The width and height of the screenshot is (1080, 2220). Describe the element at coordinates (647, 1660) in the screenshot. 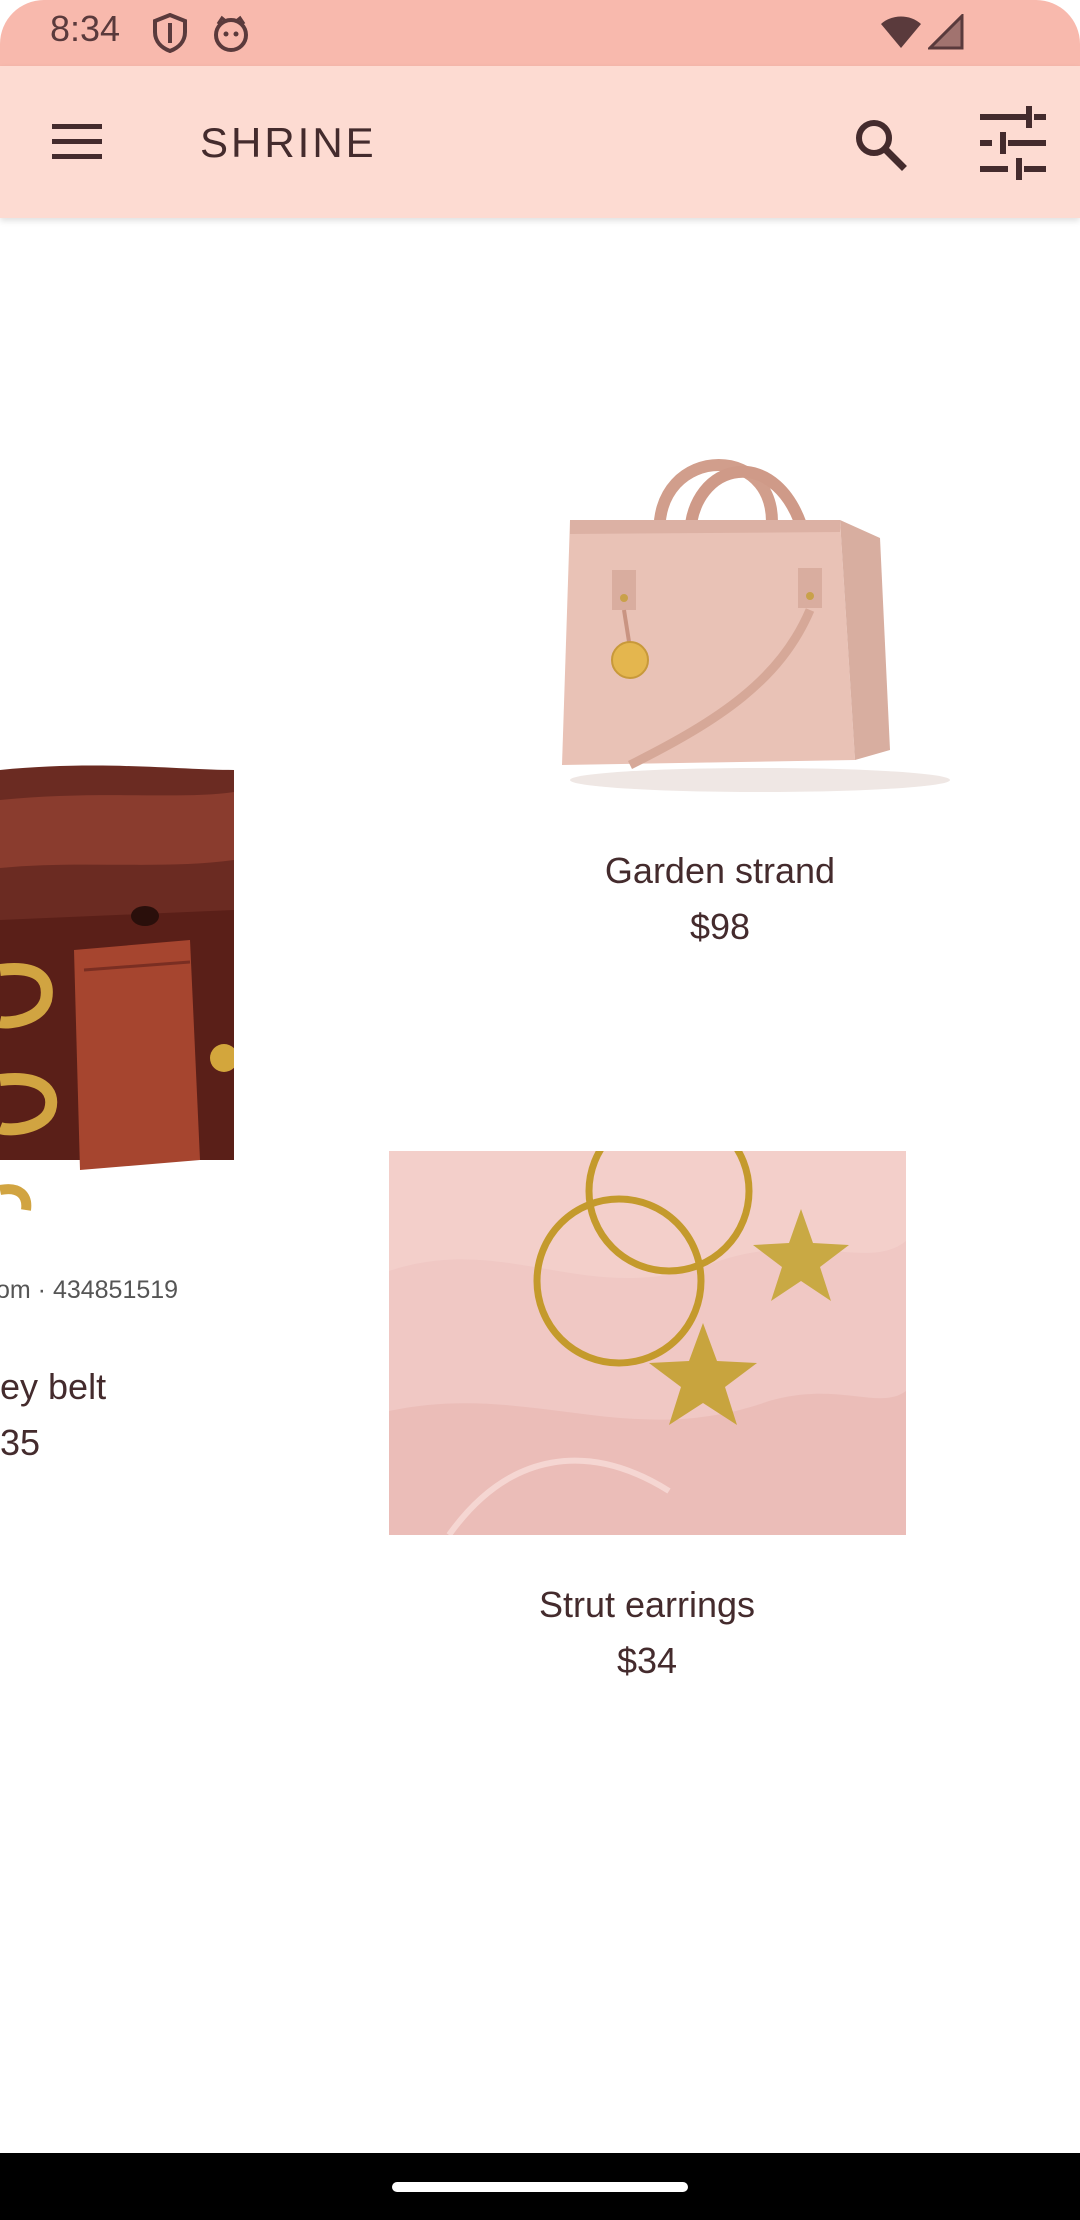

I see `product-price: $34` at that location.